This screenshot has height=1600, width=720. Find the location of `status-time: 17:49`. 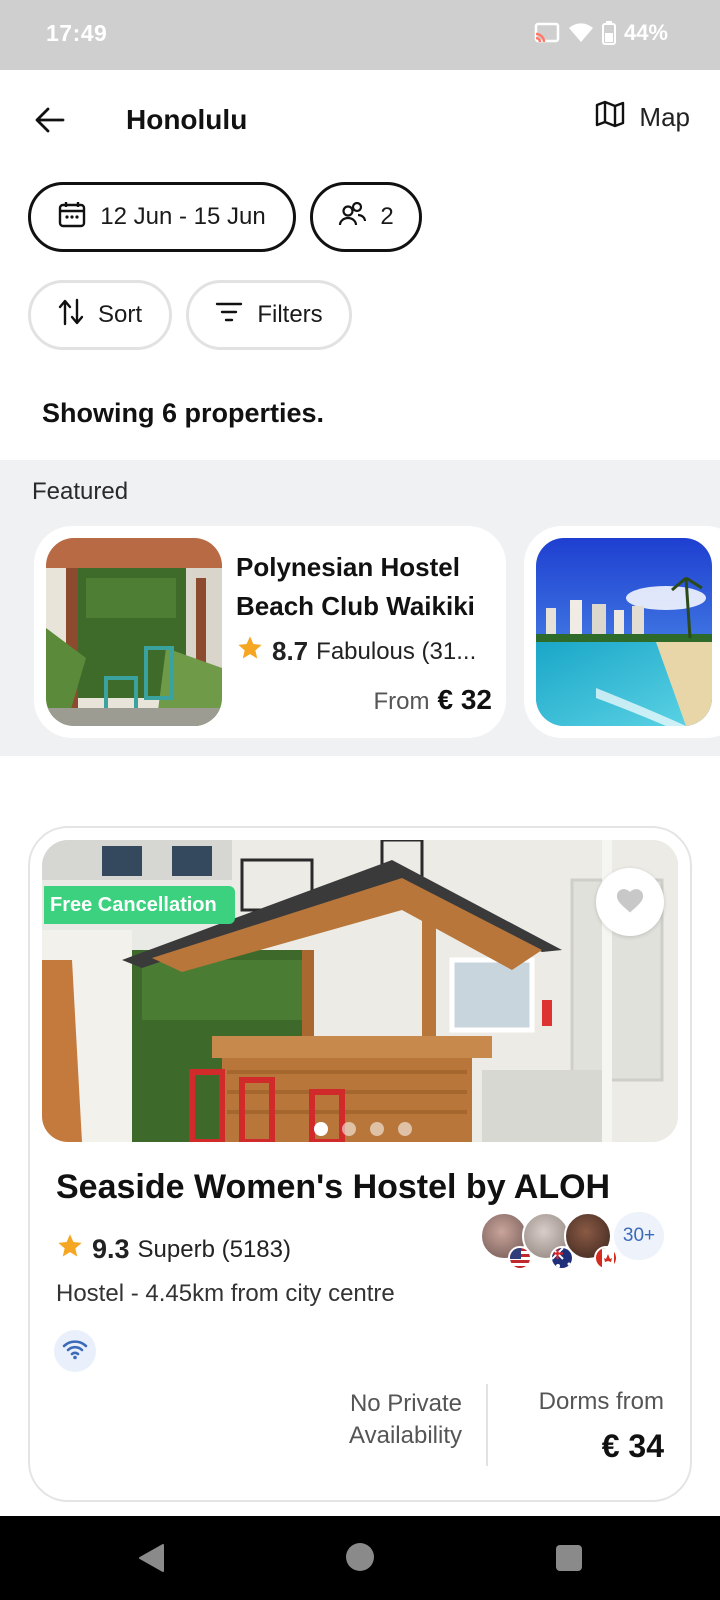

status-time: 17:49 is located at coordinates (77, 33).